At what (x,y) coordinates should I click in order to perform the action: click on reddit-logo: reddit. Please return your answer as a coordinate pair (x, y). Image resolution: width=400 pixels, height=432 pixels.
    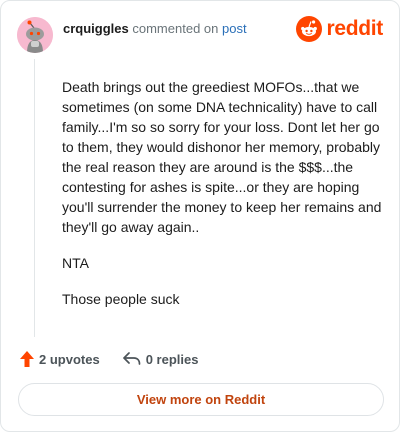
    Looking at the image, I should click on (339, 29).